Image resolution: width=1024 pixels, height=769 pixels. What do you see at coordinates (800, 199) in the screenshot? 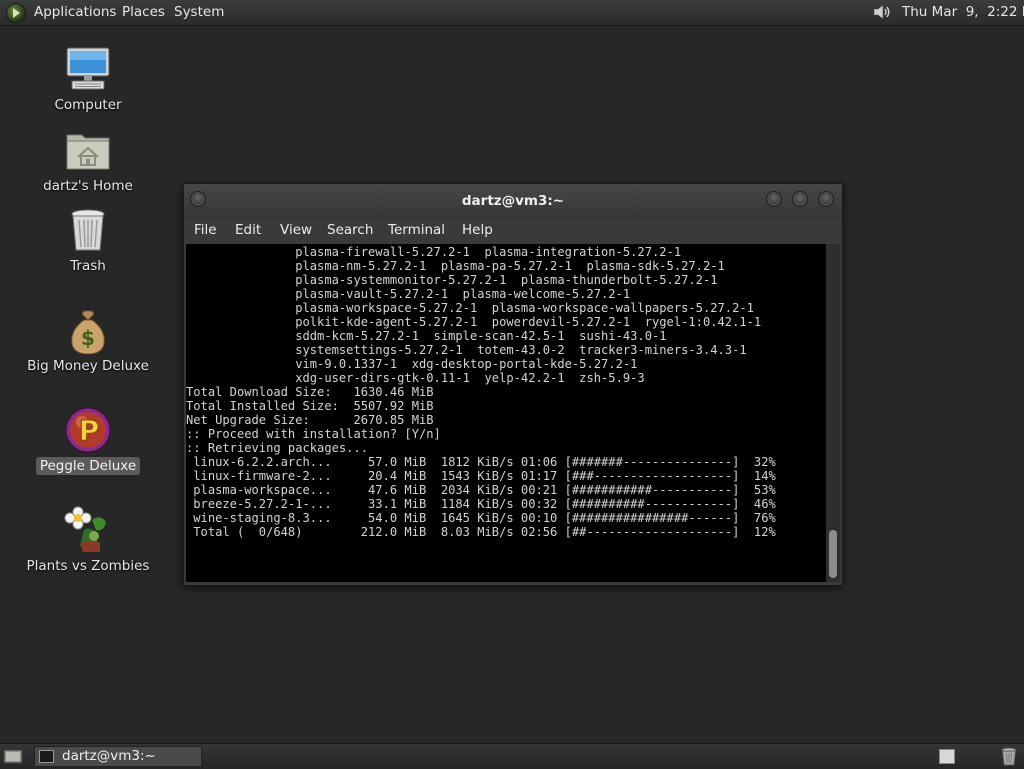
I see `maximize-button` at bounding box center [800, 199].